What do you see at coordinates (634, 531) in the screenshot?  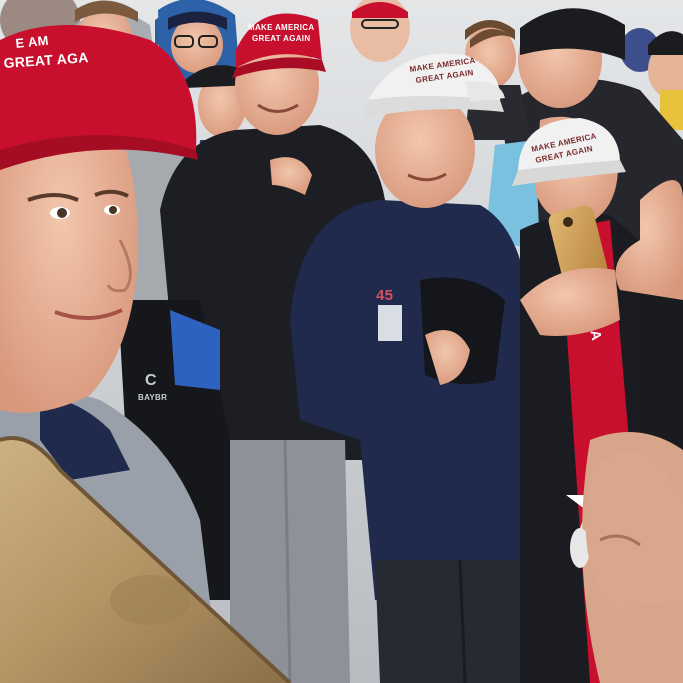 I see `hand-foreground-right` at bounding box center [634, 531].